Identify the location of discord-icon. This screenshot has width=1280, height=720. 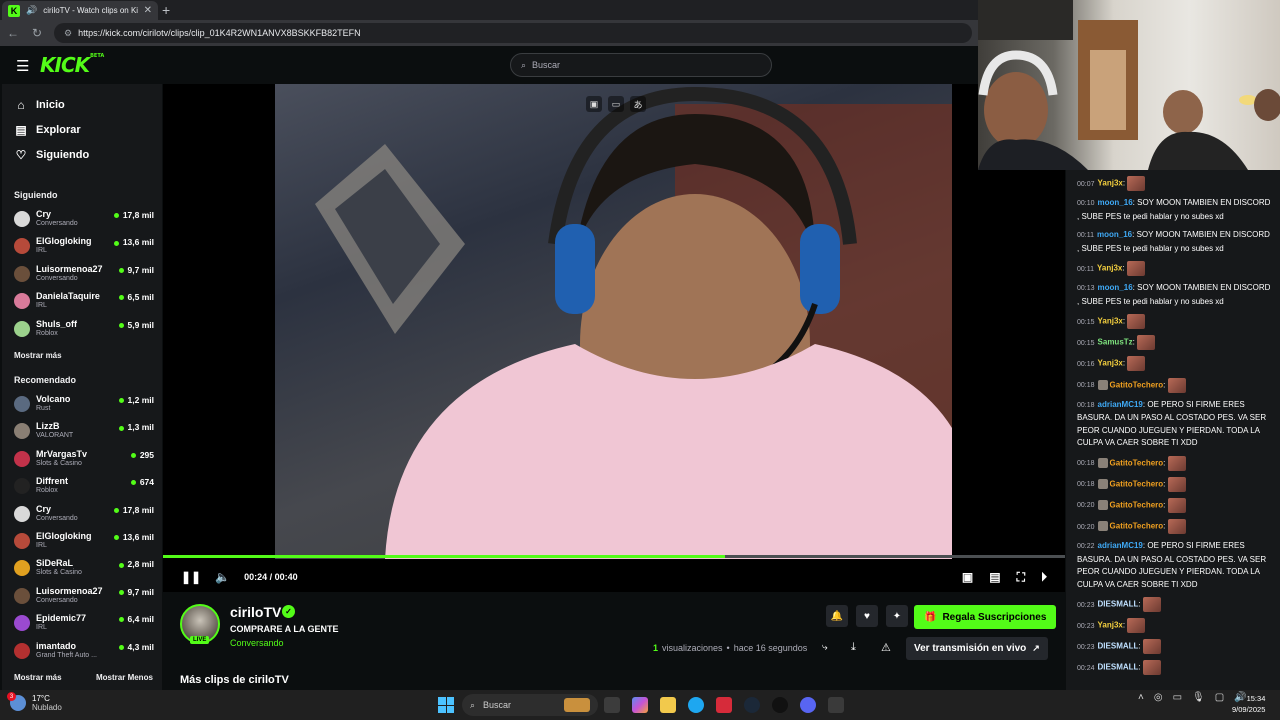
(808, 705).